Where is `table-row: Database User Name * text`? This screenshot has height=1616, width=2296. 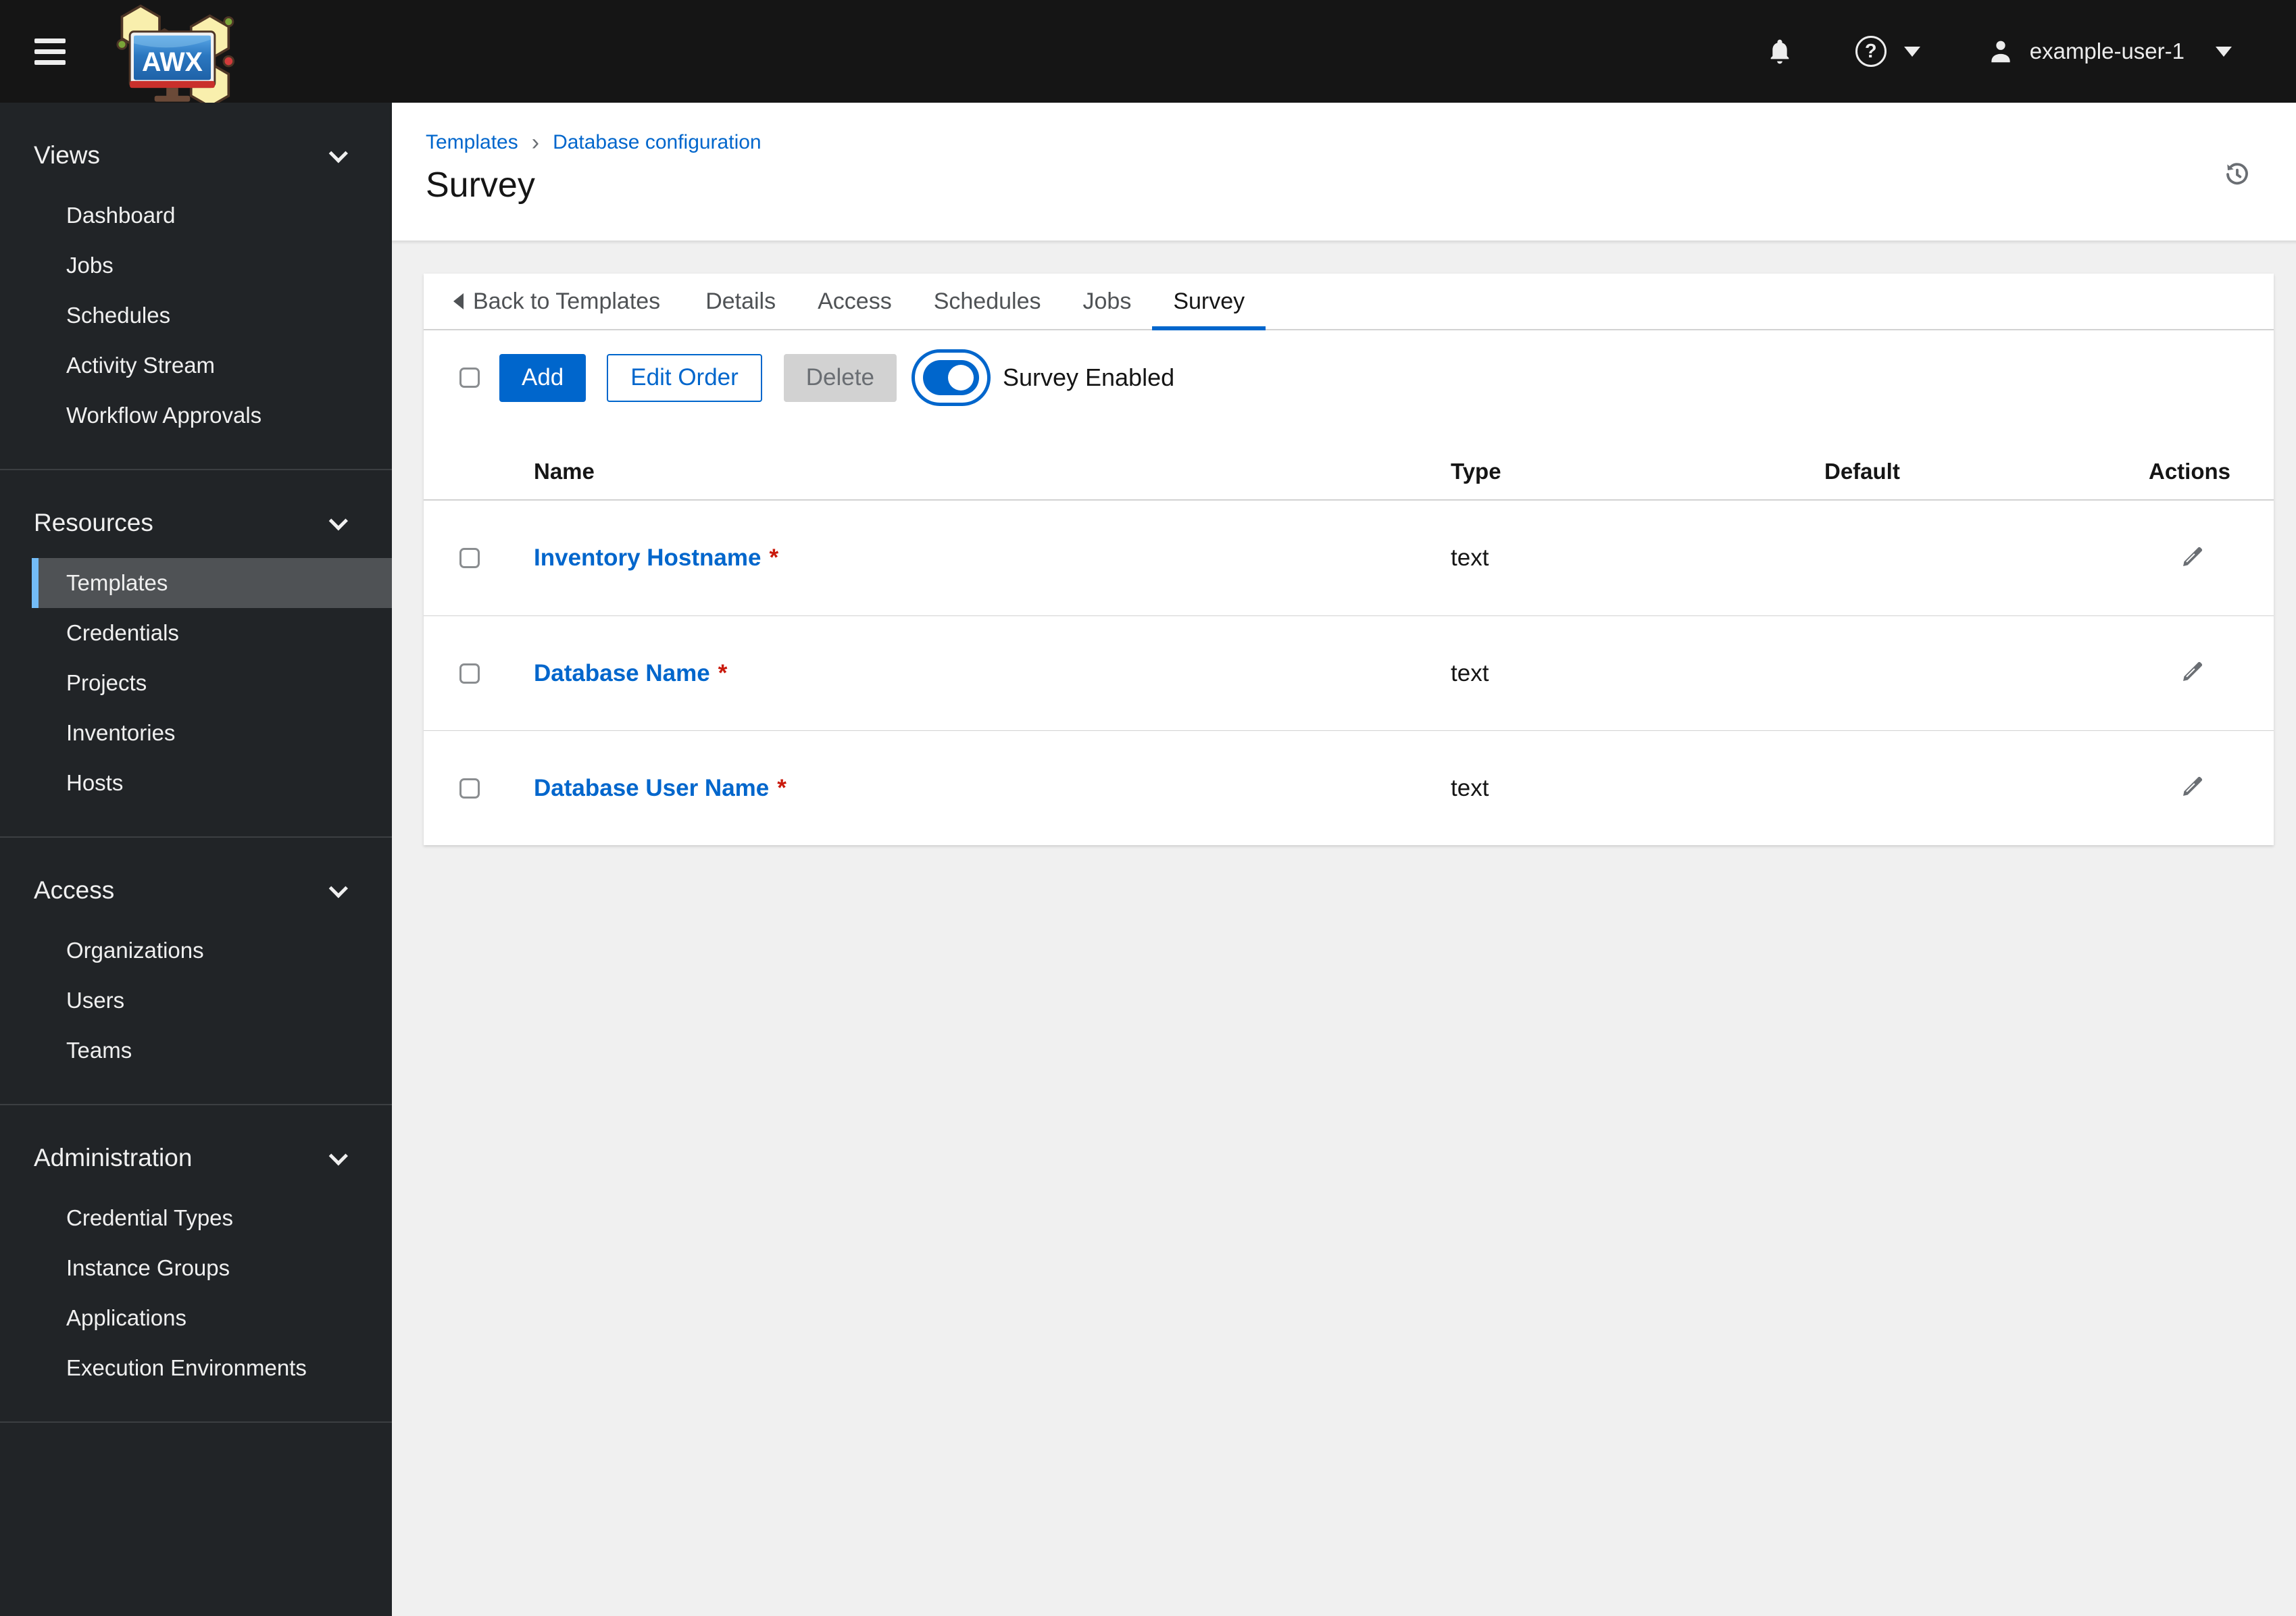
table-row: Database User Name * text is located at coordinates (1349, 787).